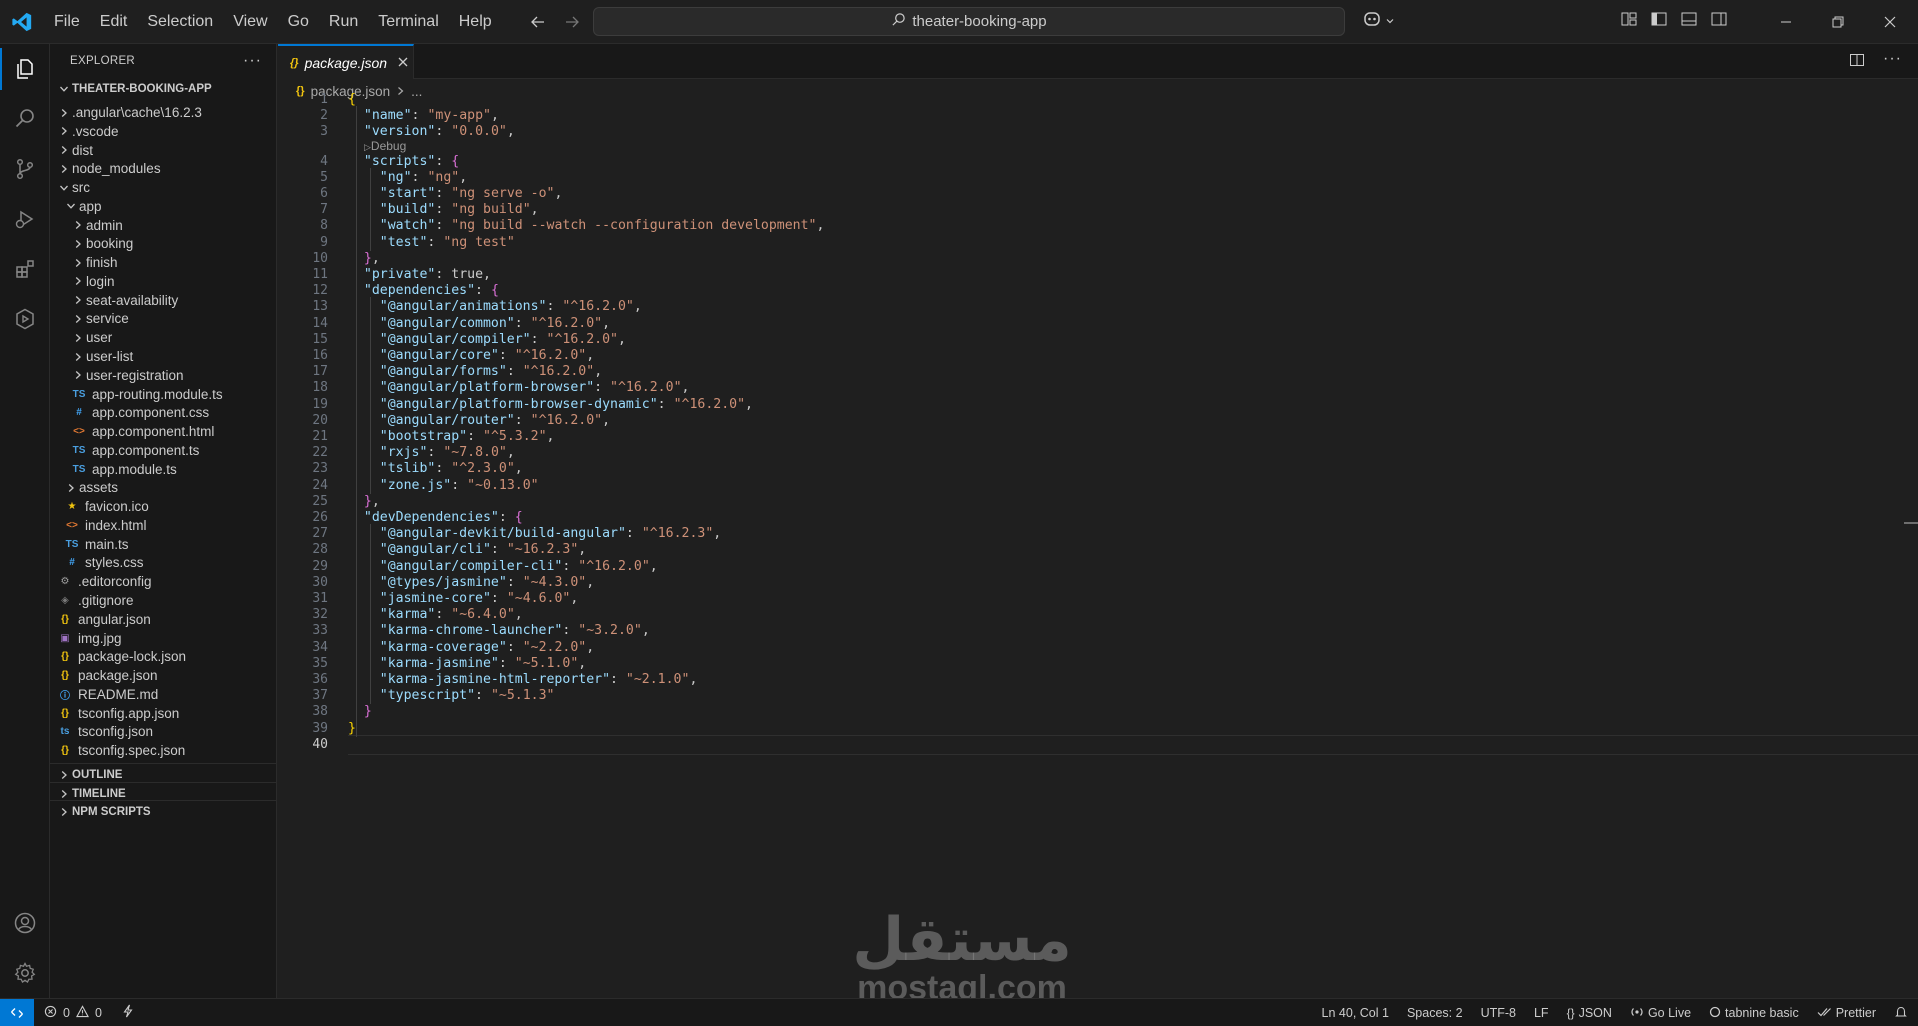 This screenshot has height=1026, width=1918. Describe the element at coordinates (451, 696) in the screenshot. I see `code-line: "typescript": "~5.1.3"` at that location.